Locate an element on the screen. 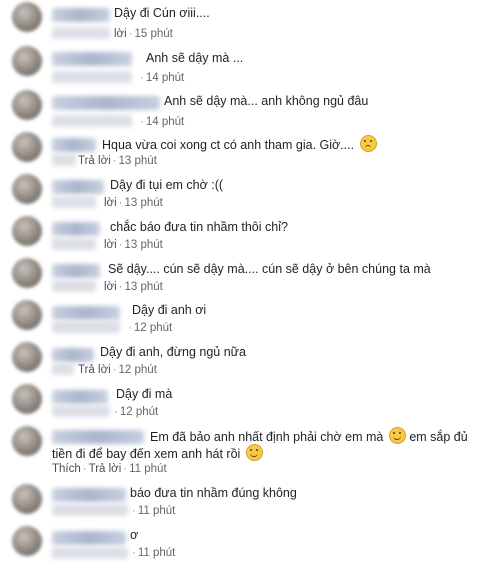 The height and width of the screenshot is (568, 500). comment-text: Dậy đi anh, đừng ngủ nữa is located at coordinates (173, 352).